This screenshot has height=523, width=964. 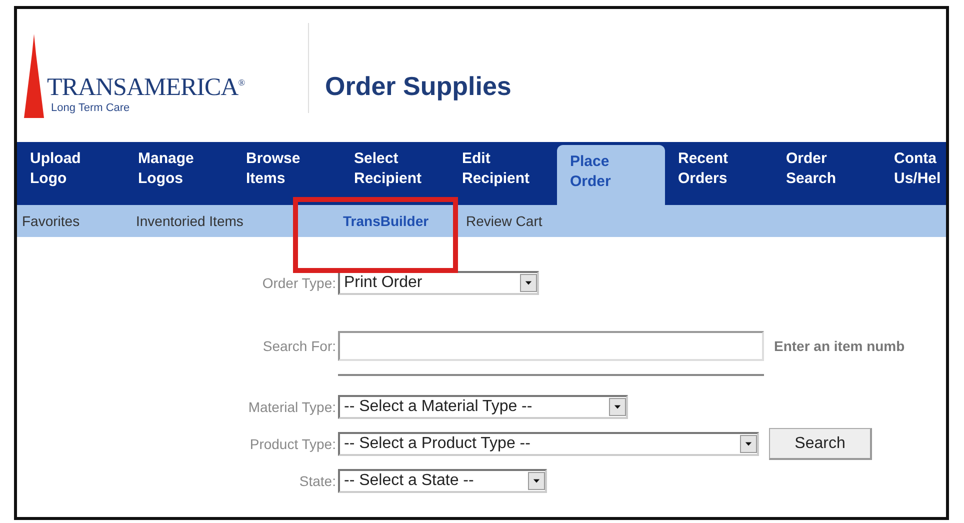 What do you see at coordinates (827, 173) in the screenshot?
I see `nav-tab: Order Search` at bounding box center [827, 173].